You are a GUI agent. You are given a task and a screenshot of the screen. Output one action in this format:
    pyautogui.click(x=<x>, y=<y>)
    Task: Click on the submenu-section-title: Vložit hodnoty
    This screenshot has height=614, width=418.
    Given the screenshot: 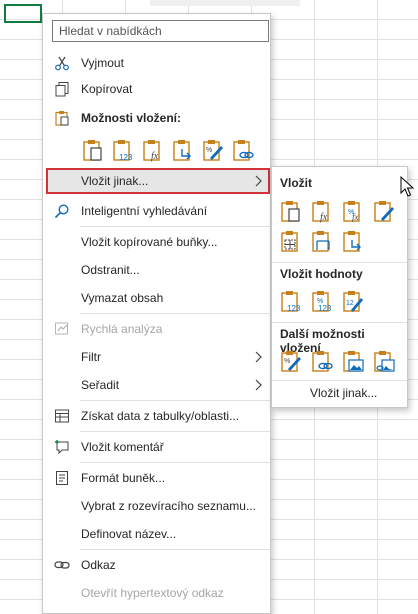 What is the action you would take?
    pyautogui.click(x=321, y=274)
    